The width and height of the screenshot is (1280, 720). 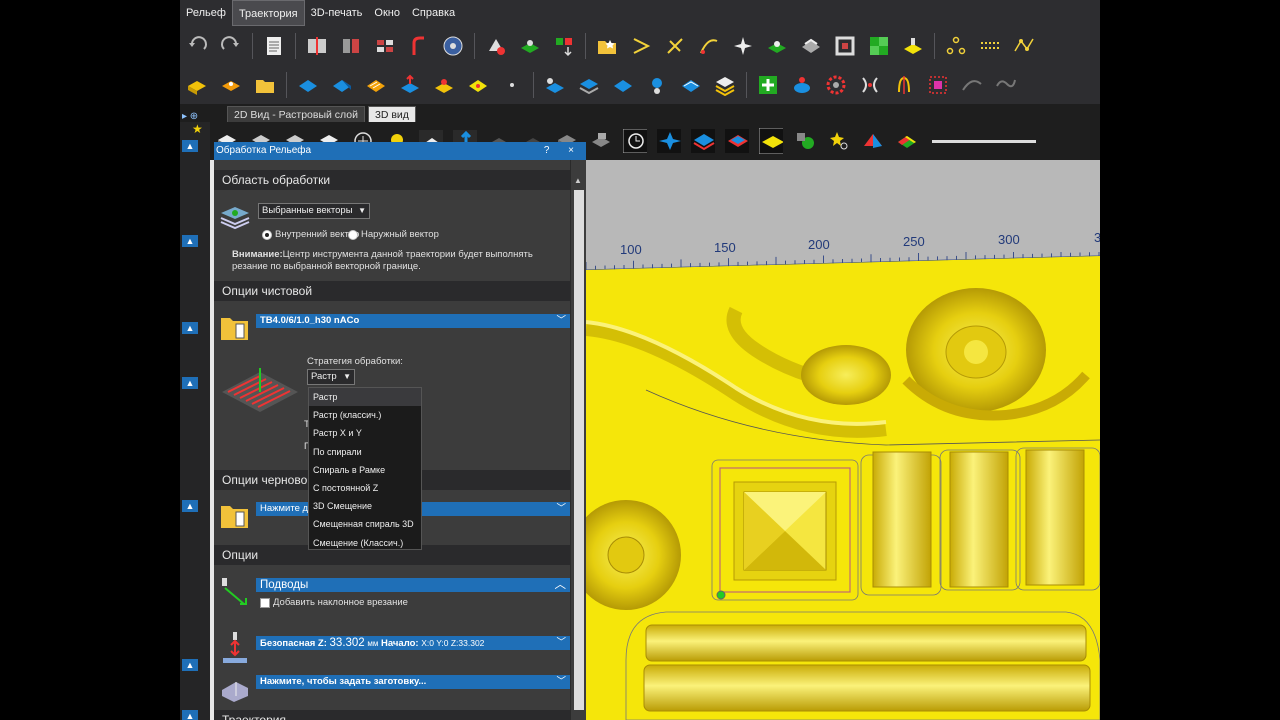 I want to click on add-green-icon, so click(x=768, y=85).